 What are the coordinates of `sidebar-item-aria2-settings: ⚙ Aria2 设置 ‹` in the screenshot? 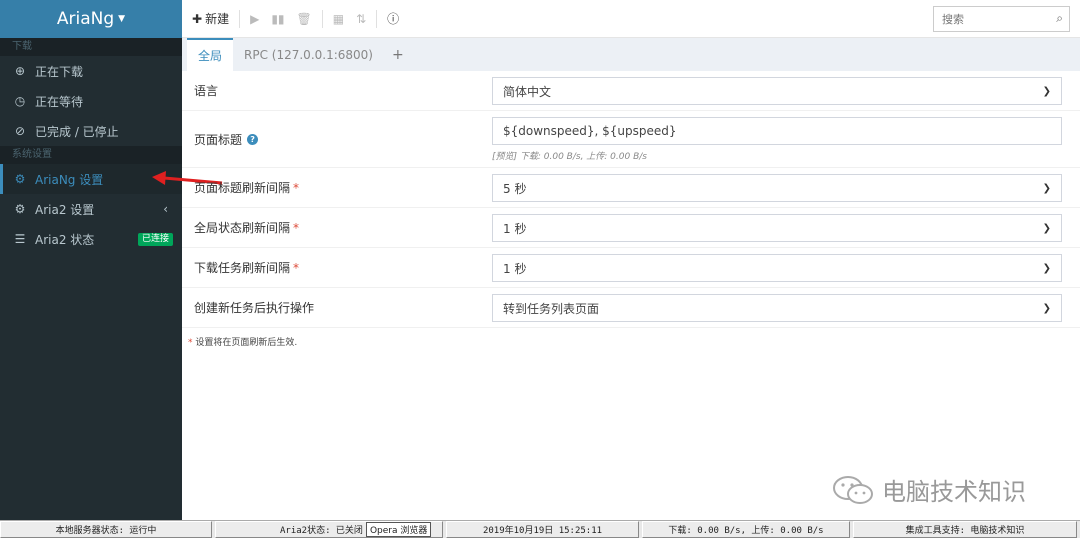 It's located at (91, 209).